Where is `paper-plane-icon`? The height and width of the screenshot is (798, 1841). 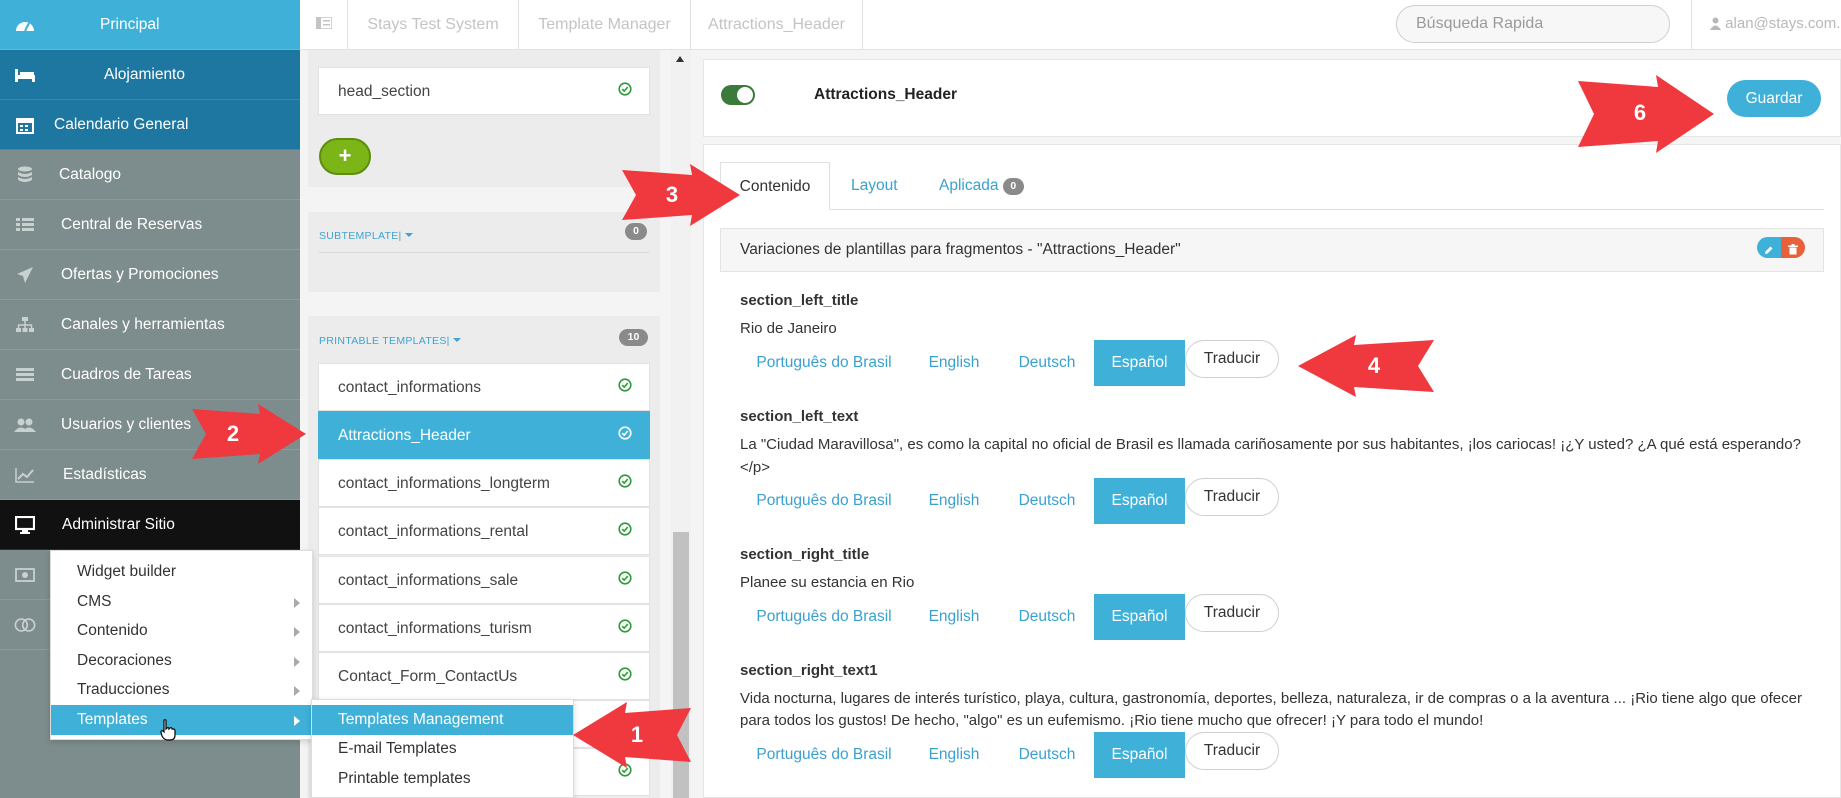
paper-plane-icon is located at coordinates (25, 275).